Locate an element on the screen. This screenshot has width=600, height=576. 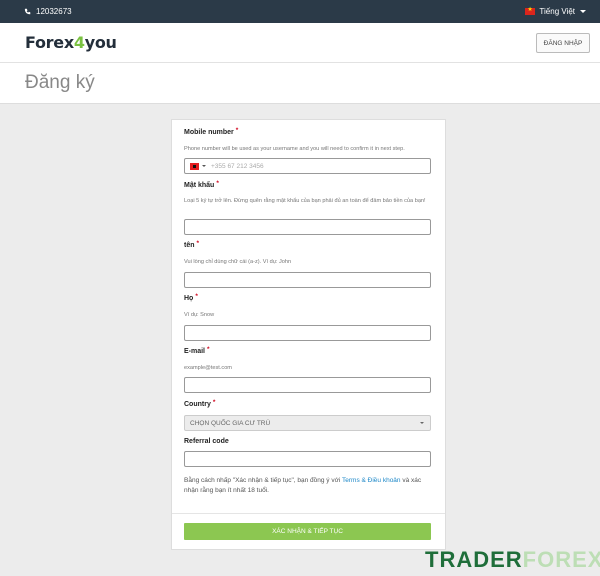
email-field is located at coordinates (307, 385).